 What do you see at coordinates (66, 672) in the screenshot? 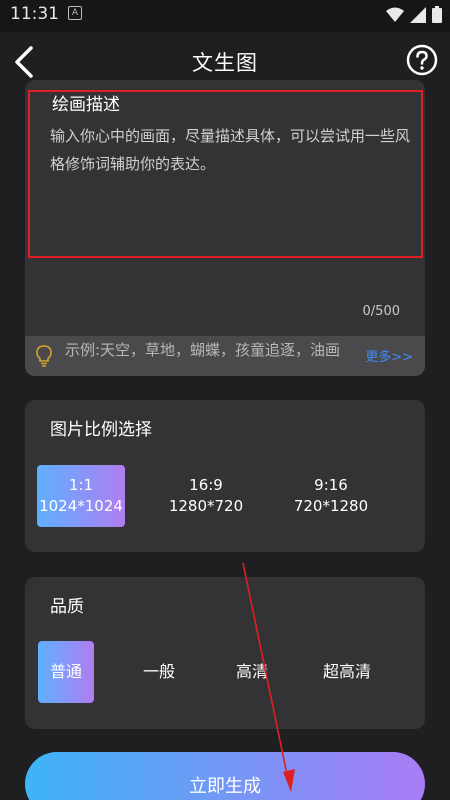
I see `quality-option-normal: 普通` at bounding box center [66, 672].